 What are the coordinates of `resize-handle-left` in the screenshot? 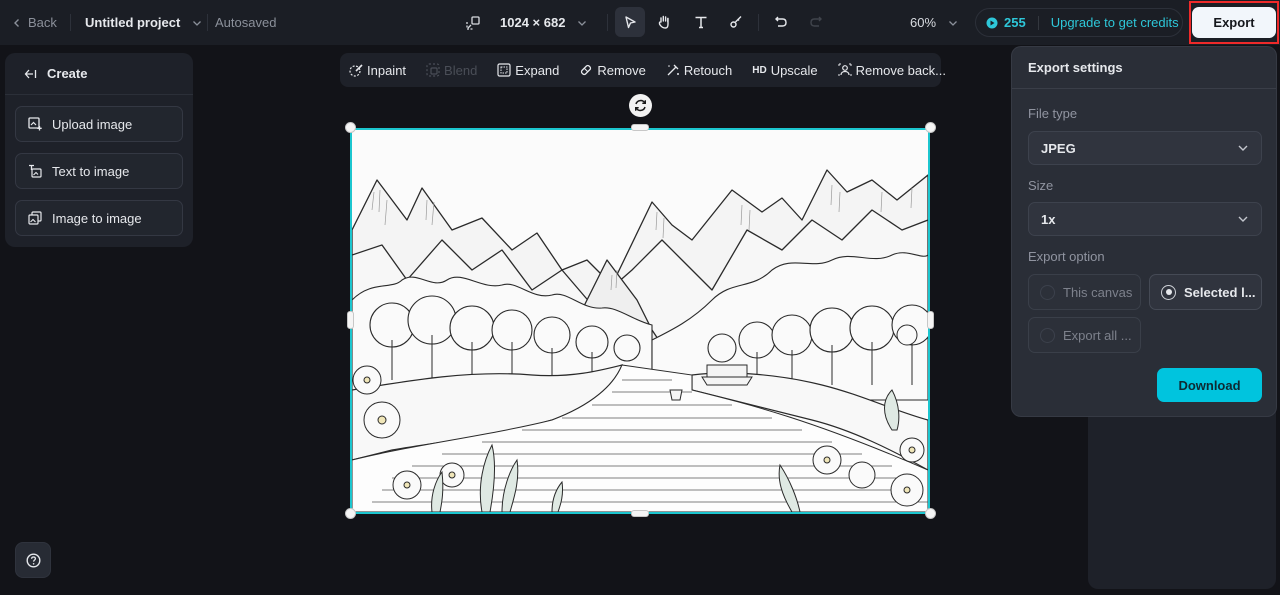 It's located at (350, 320).